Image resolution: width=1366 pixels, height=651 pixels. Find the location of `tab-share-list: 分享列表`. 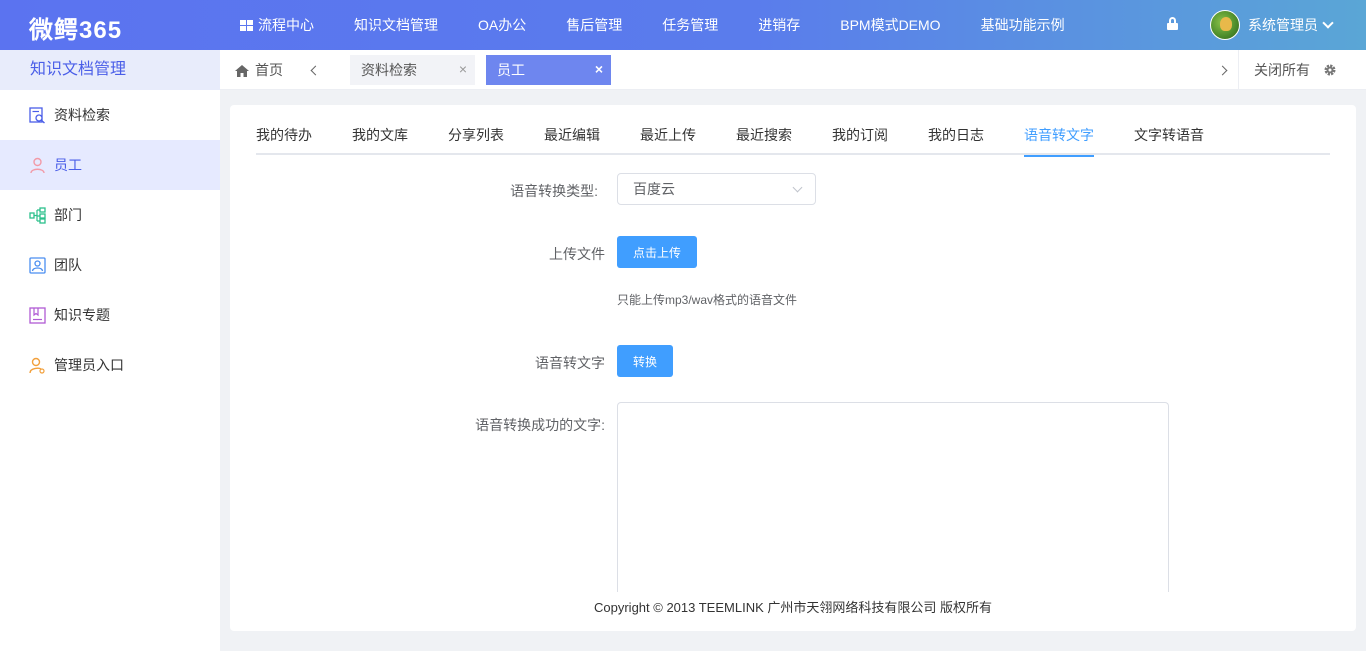

tab-share-list: 分享列表 is located at coordinates (476, 140).